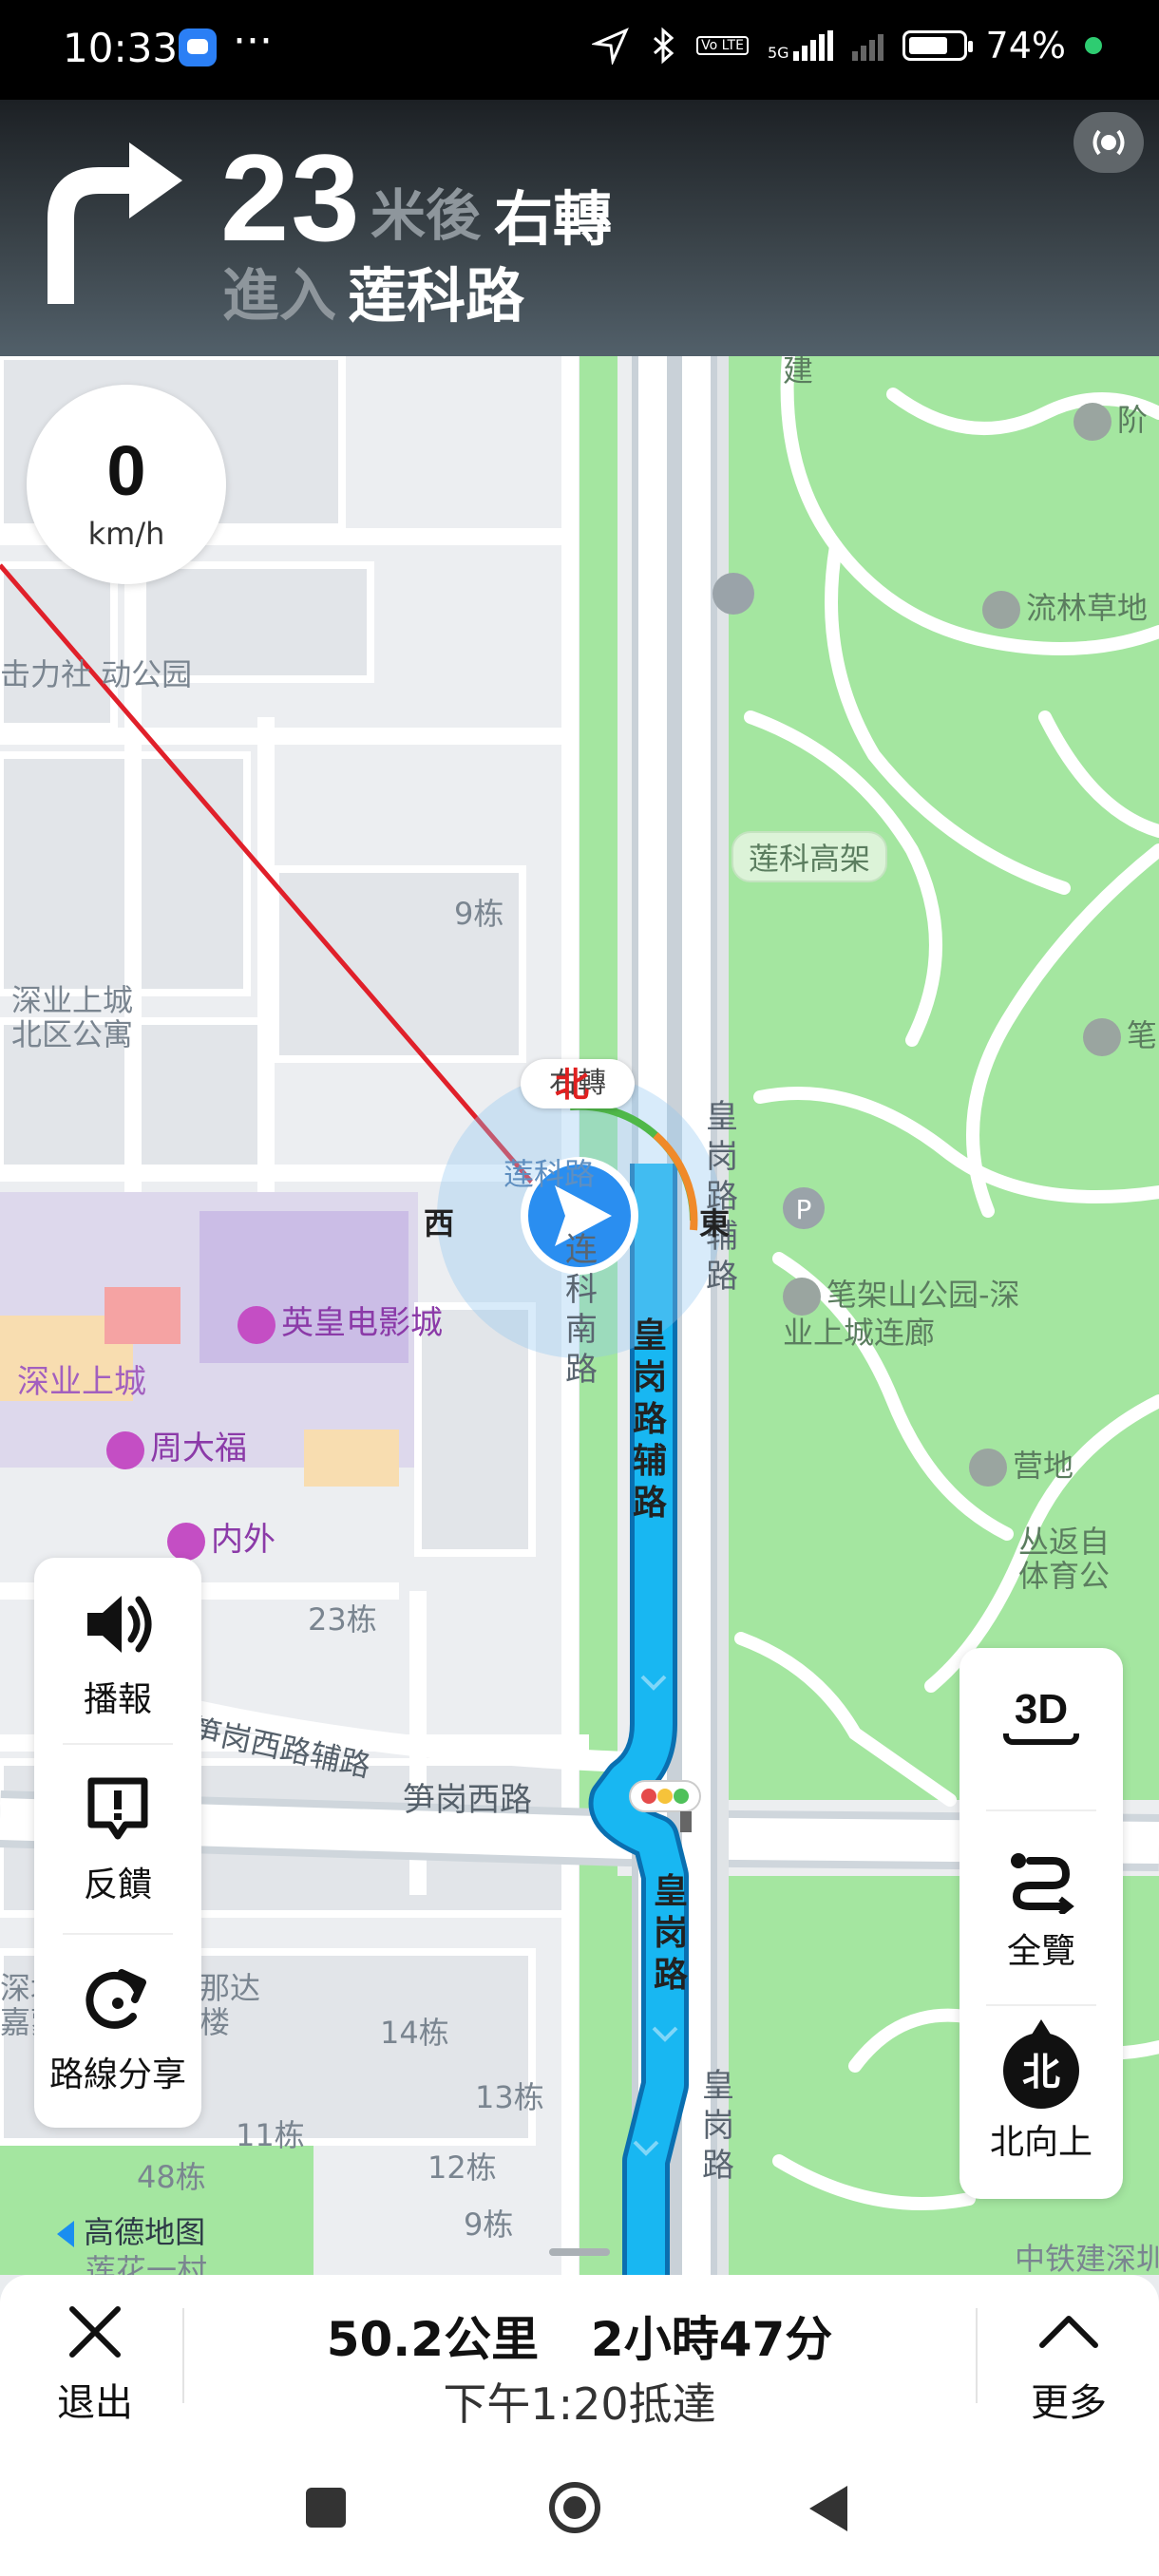 This screenshot has width=1159, height=2576. I want to click on message-app-icon, so click(198, 47).